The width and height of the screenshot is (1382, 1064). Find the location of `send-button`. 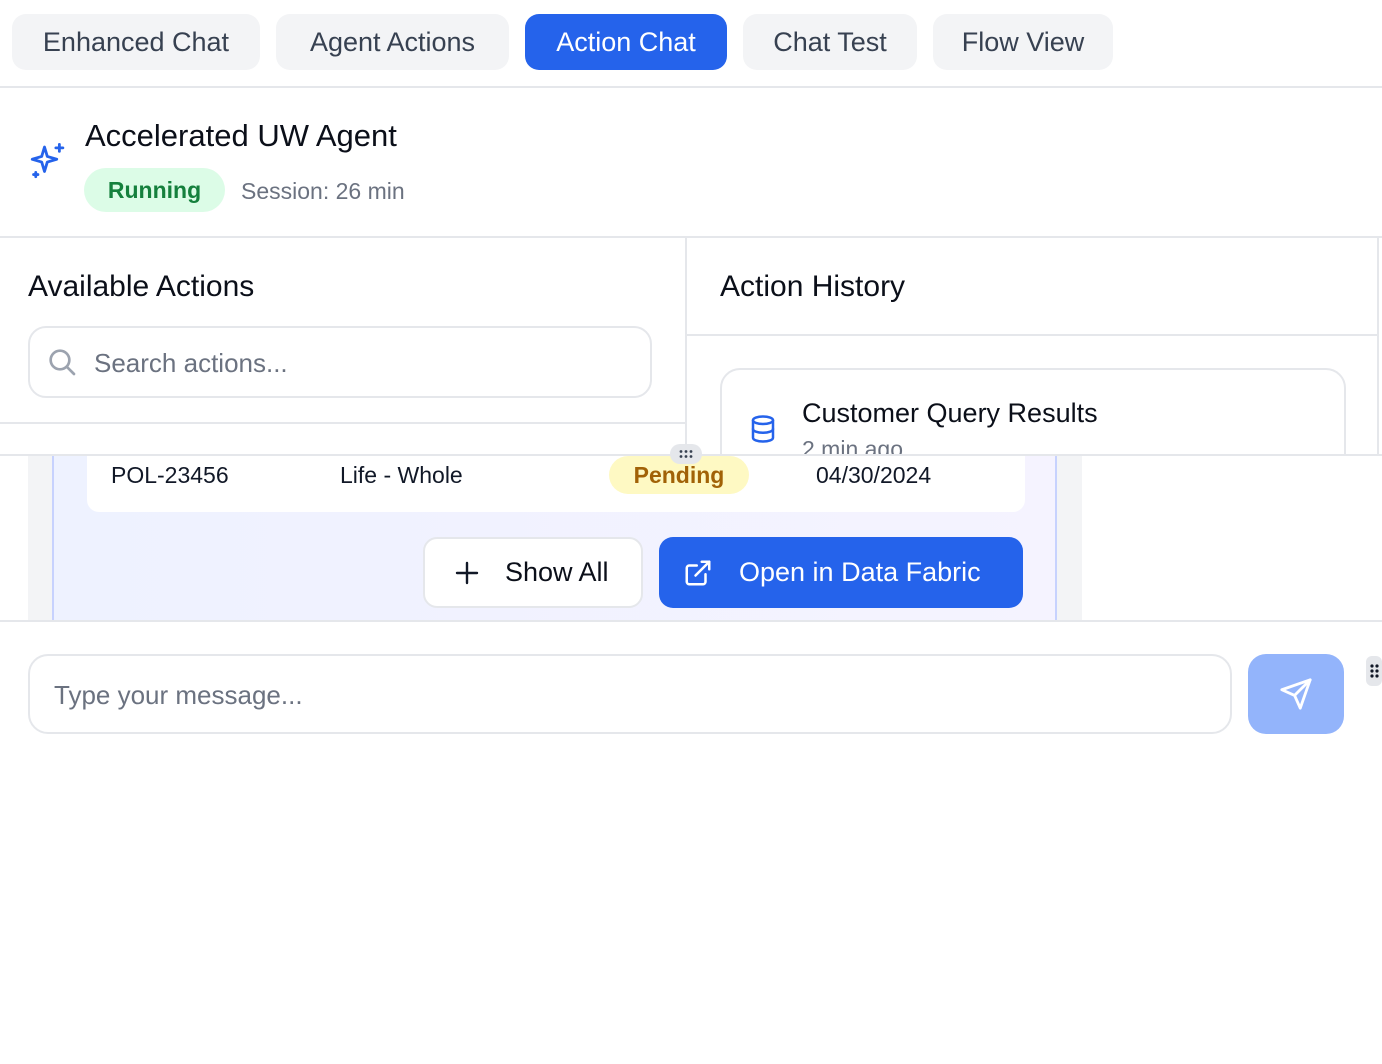

send-button is located at coordinates (1296, 694).